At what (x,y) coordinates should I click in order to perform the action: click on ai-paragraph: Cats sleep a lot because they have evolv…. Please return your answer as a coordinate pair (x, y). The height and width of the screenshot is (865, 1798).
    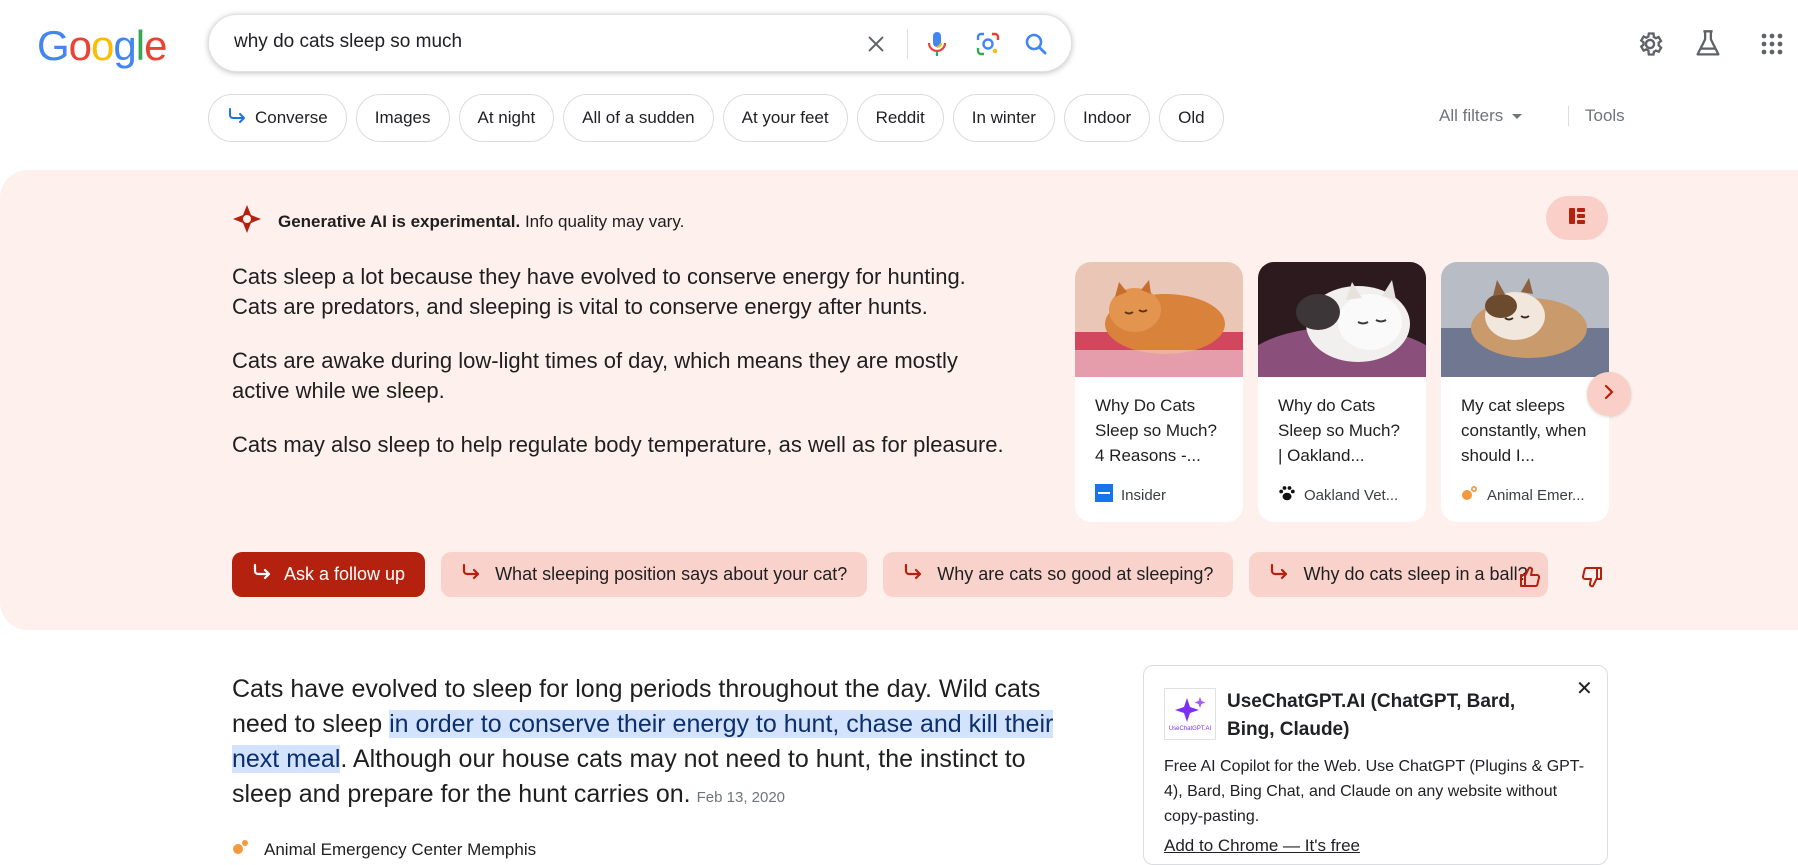
    Looking at the image, I should click on (599, 291).